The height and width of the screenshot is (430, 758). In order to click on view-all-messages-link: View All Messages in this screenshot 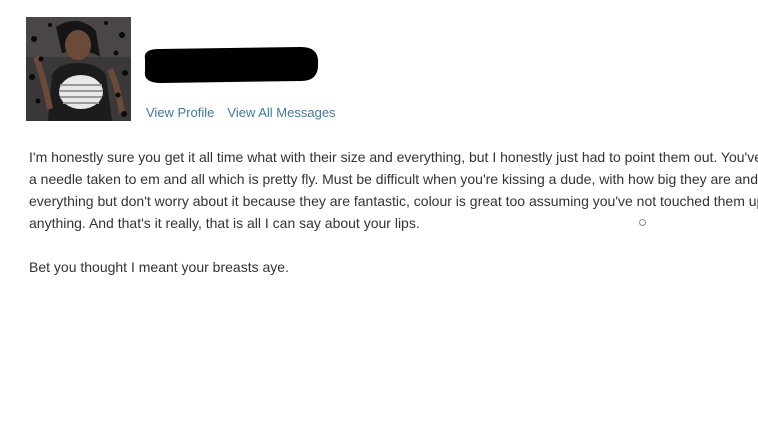, I will do `click(281, 112)`.